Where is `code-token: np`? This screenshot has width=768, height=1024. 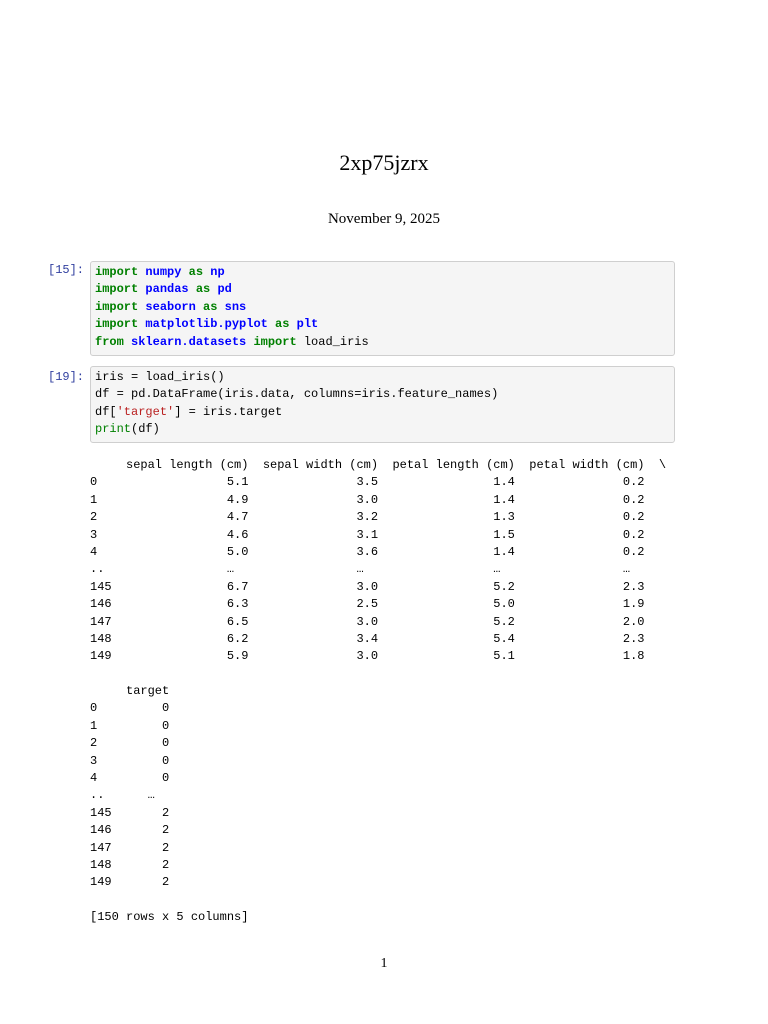
code-token: np is located at coordinates (217, 272).